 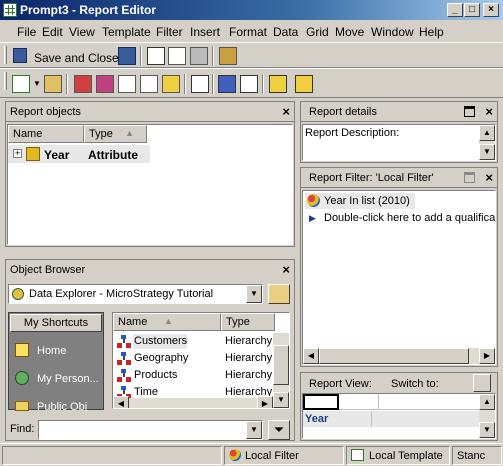 What do you see at coordinates (304, 84) in the screenshot?
I see `sql-view-icon` at bounding box center [304, 84].